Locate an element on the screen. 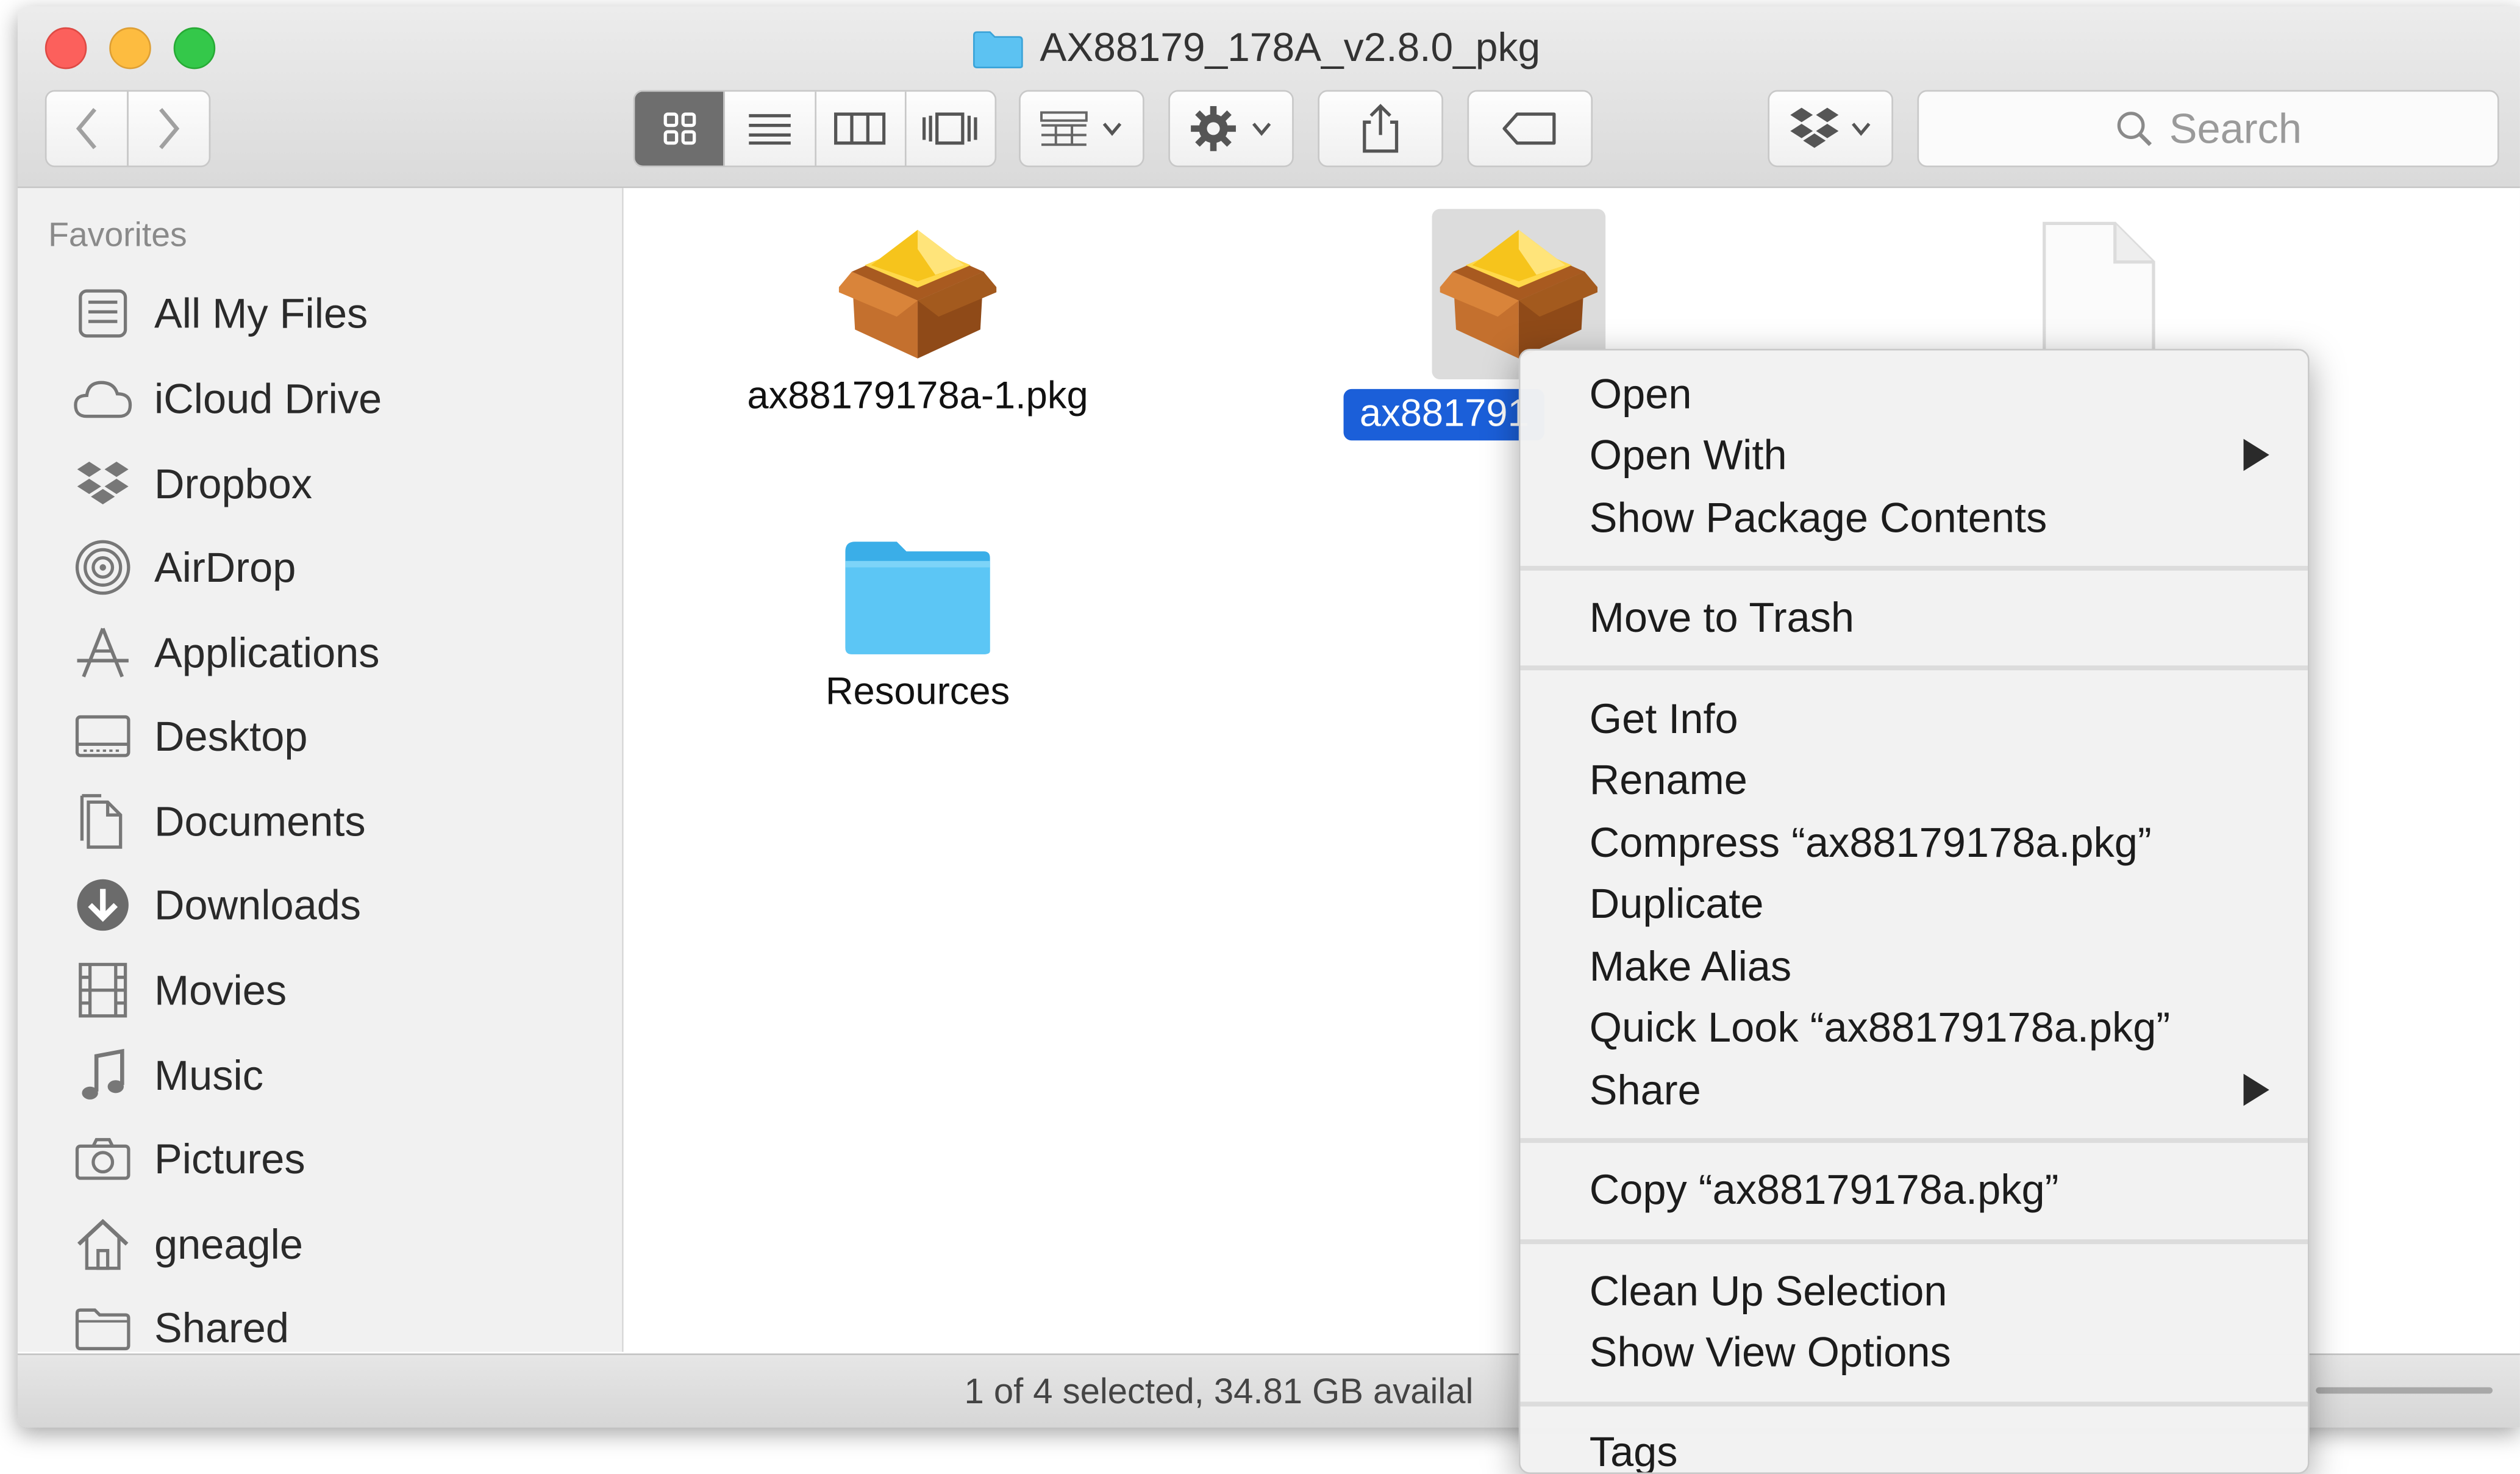  cover-flow-icon is located at coordinates (950, 128).